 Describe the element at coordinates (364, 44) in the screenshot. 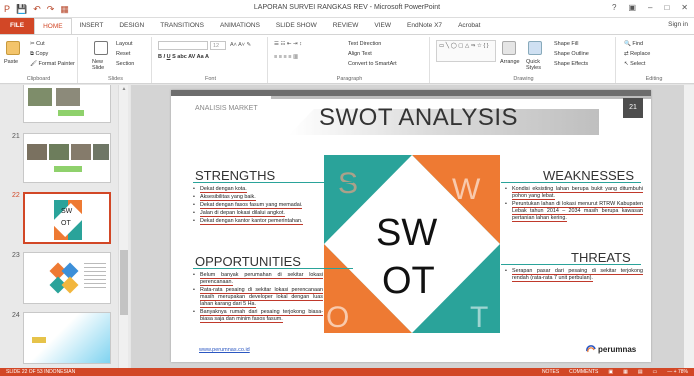

I see `text-direction-button: Text Direction` at that location.